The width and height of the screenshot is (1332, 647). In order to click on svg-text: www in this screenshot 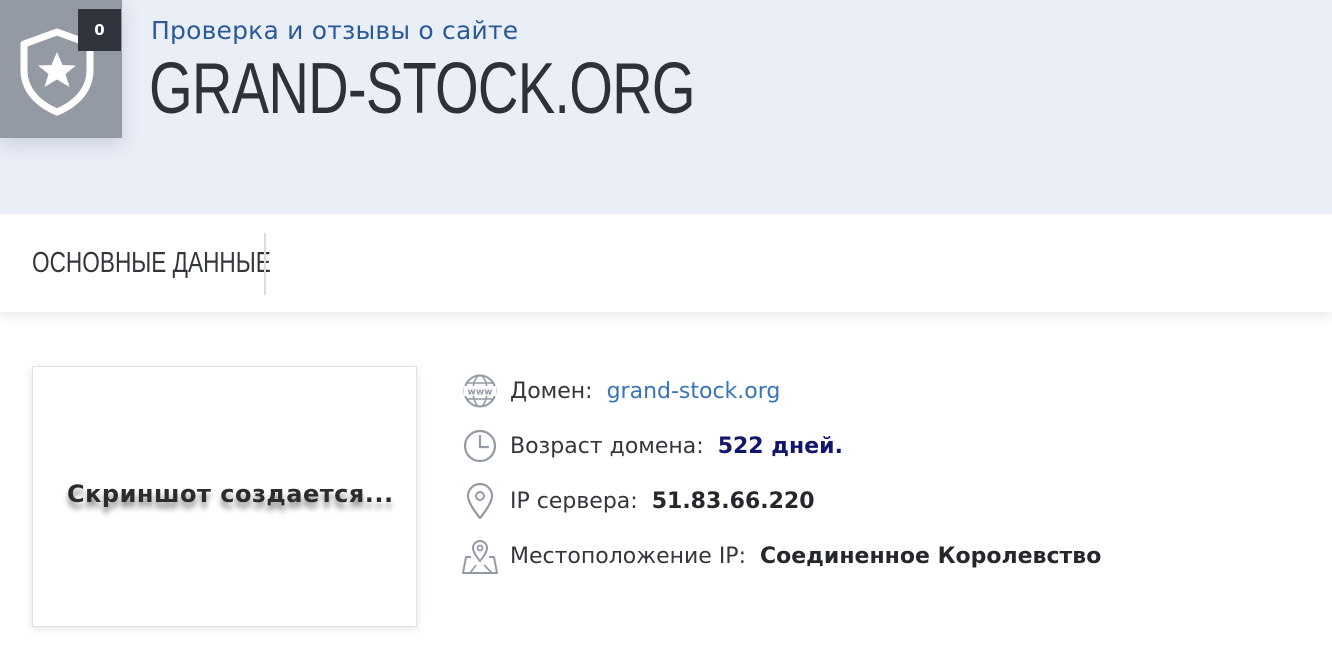, I will do `click(480, 393)`.